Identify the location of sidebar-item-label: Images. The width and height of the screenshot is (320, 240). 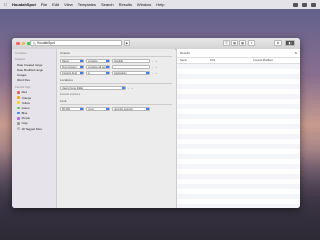
(22, 74).